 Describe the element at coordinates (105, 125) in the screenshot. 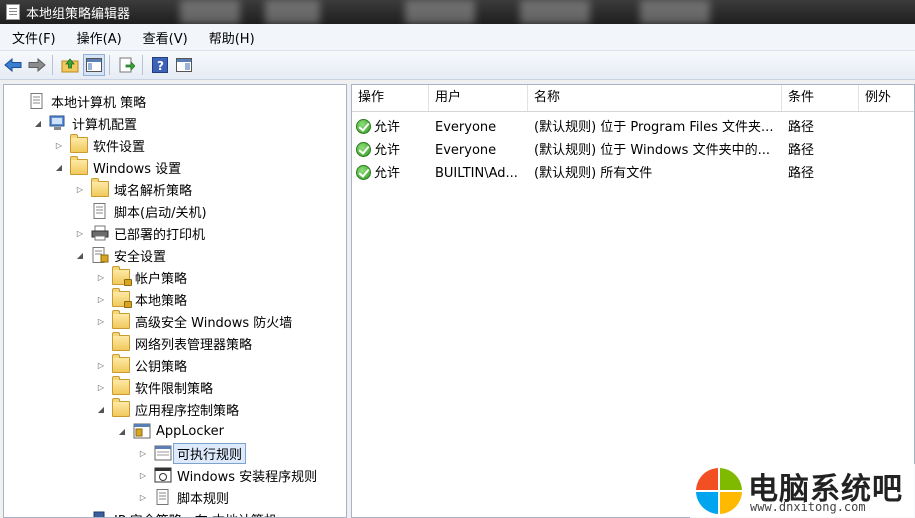

I see `tree-item-label: 计算机配置` at that location.